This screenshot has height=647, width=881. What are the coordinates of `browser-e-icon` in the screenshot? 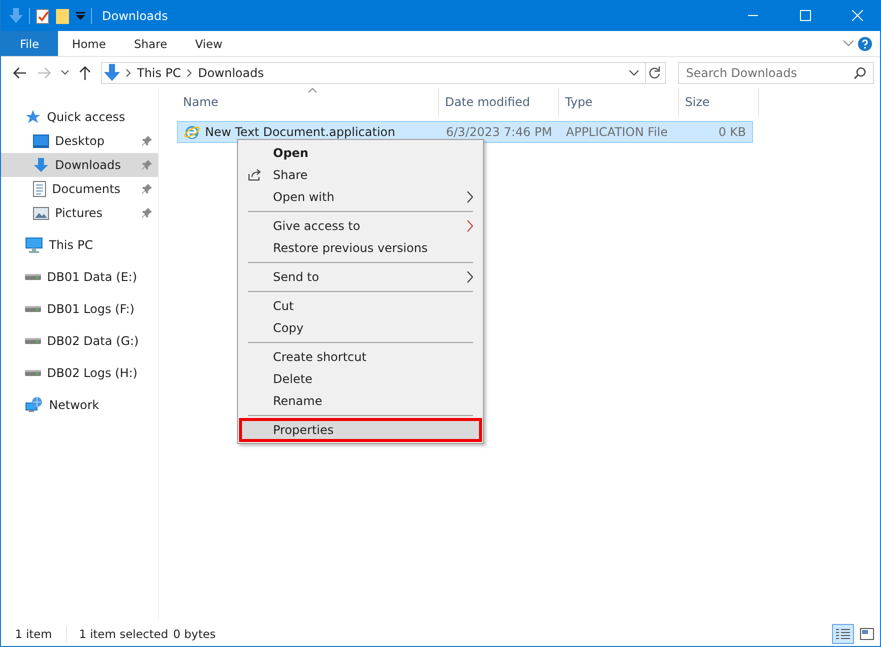 It's located at (192, 132).